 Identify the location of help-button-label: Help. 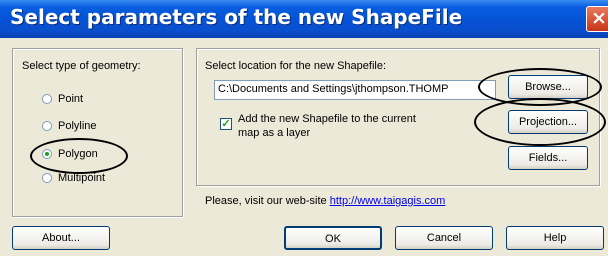
(555, 238).